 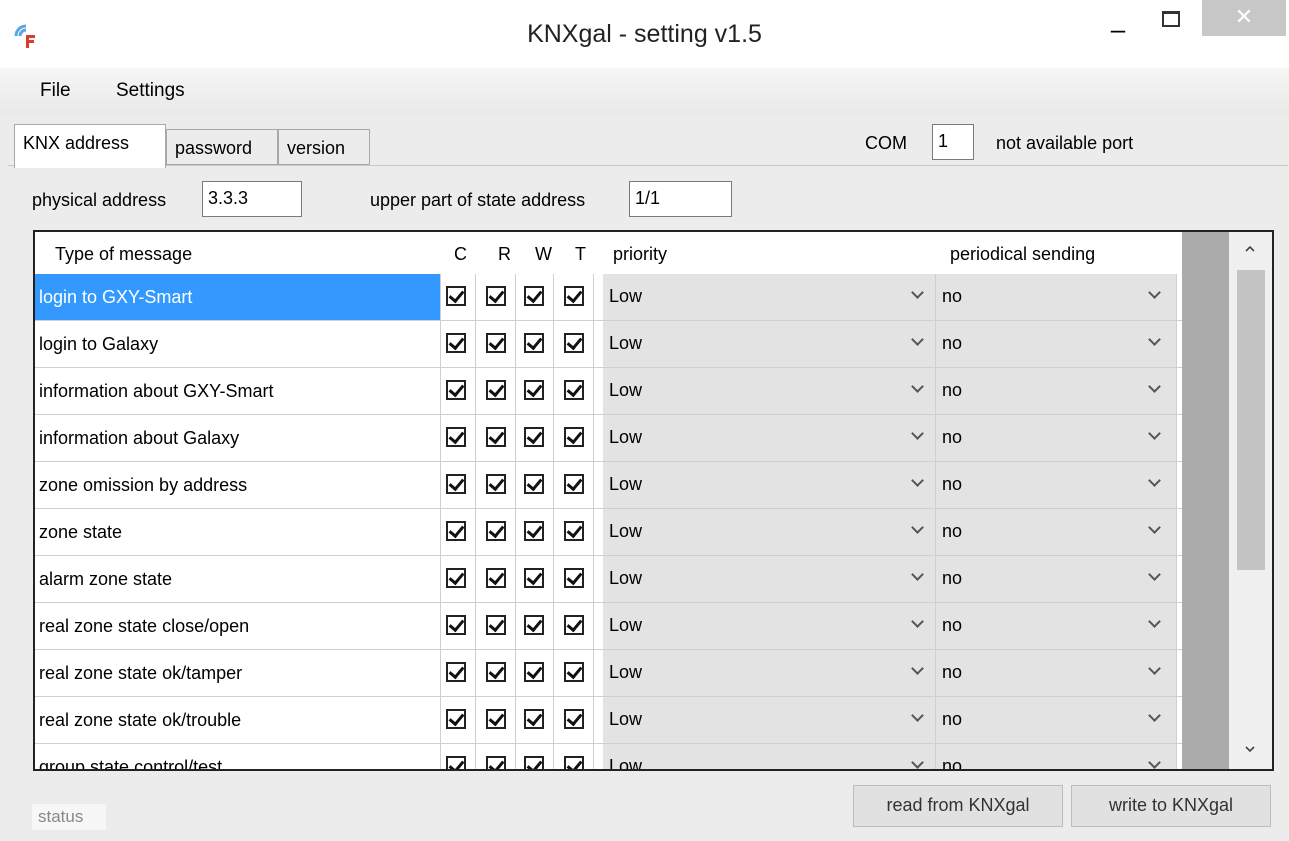 What do you see at coordinates (238, 673) in the screenshot?
I see `message-type-cell: real zone state ok/tamper` at bounding box center [238, 673].